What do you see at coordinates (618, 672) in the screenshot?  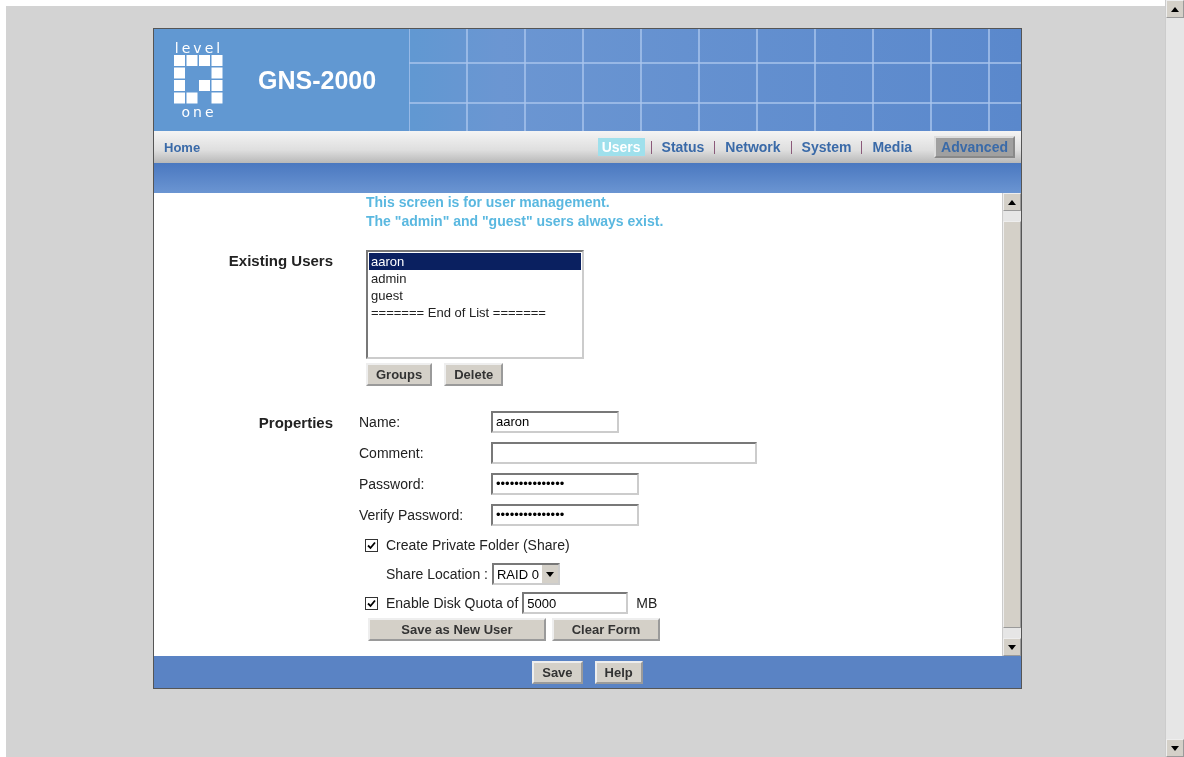 I see `footer-button: Help` at bounding box center [618, 672].